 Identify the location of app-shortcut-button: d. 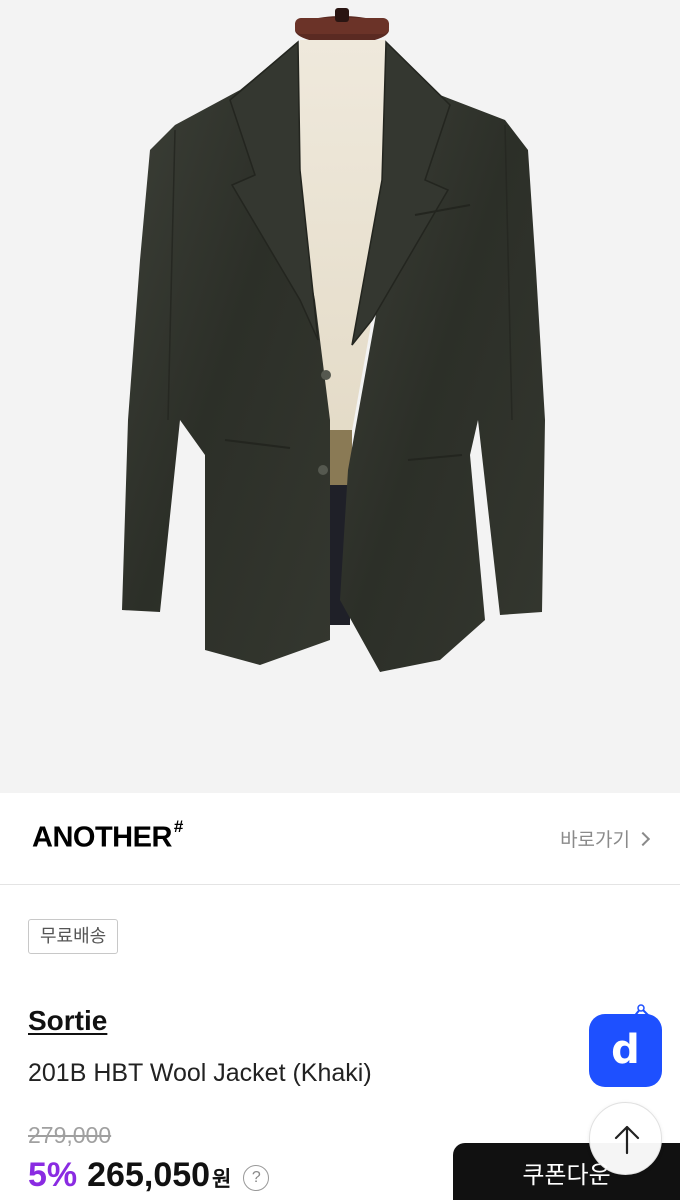
(625, 1045).